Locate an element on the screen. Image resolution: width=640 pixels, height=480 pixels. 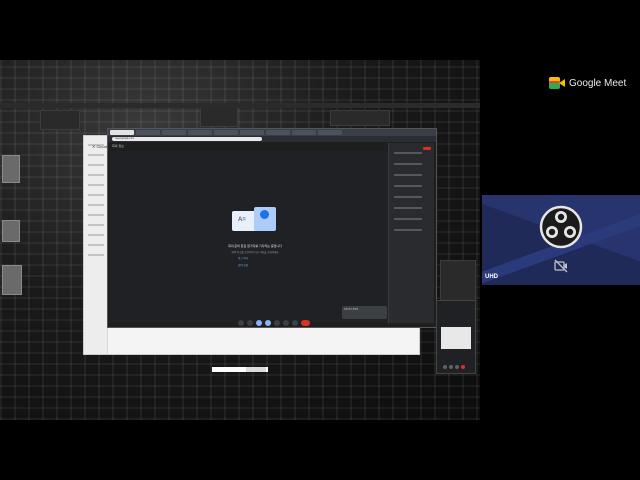
brand-name: Google Meet is located at coordinates (598, 83).